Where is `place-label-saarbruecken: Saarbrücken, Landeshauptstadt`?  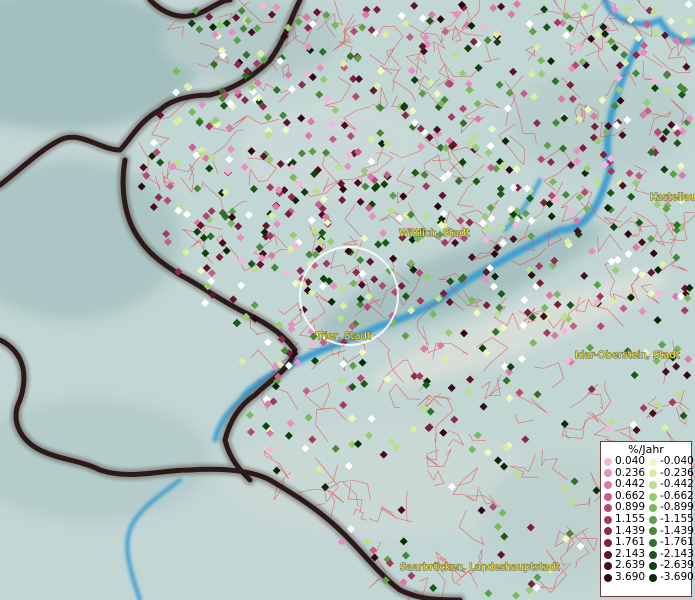
place-label-saarbruecken: Saarbrücken, Landeshauptstadt is located at coordinates (480, 567).